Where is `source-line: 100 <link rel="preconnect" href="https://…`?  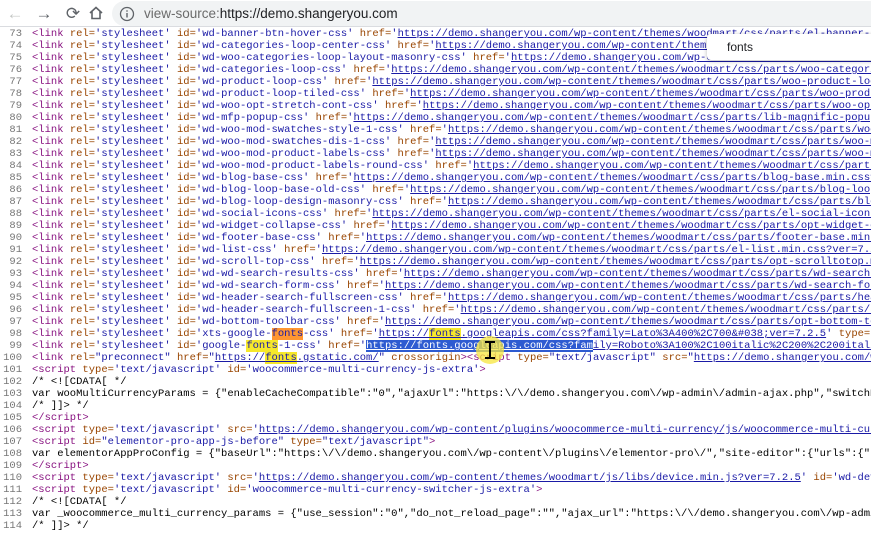
source-line: 100 <link rel="preconnect" href="https://… is located at coordinates (435, 358).